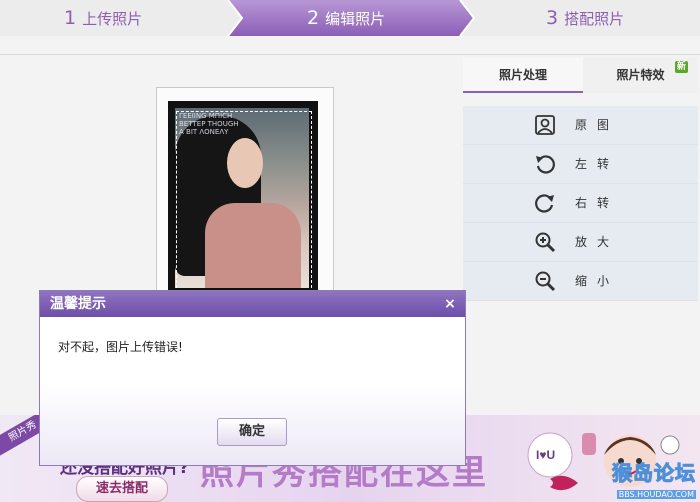 Image resolution: width=700 pixels, height=502 pixels. What do you see at coordinates (654, 473) in the screenshot?
I see `watermark-title: 猴岛论坛` at bounding box center [654, 473].